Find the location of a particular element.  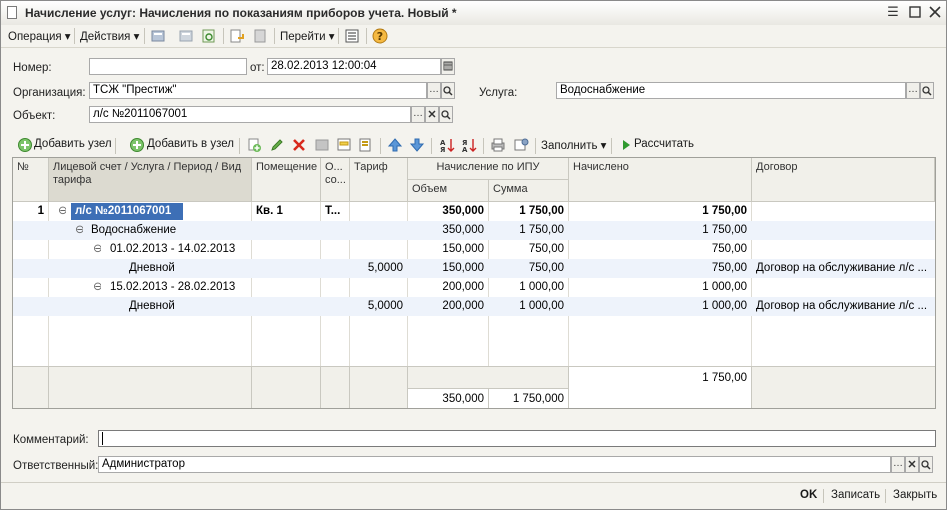

settings-icon is located at coordinates (521, 145).